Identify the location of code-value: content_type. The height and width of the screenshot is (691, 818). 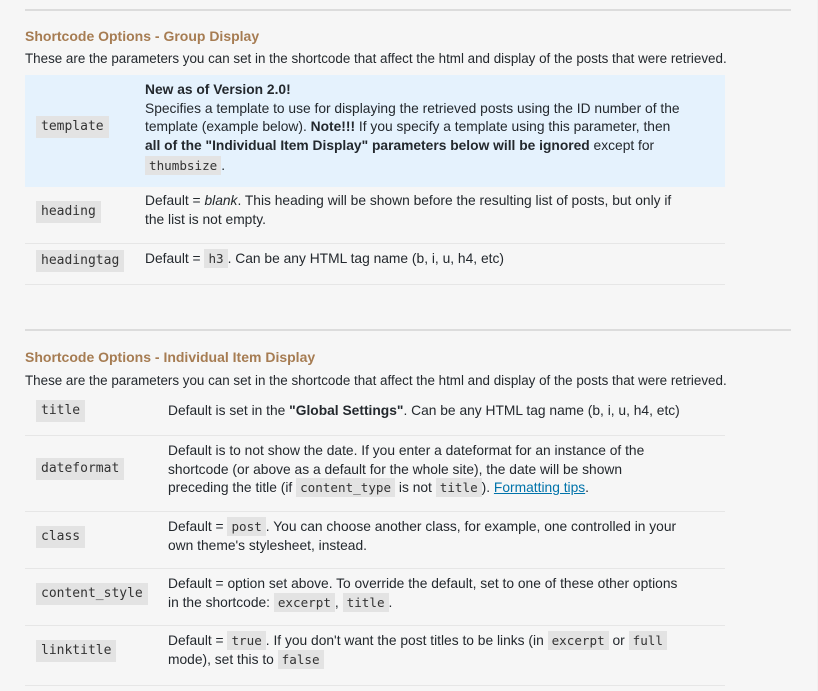
(346, 487).